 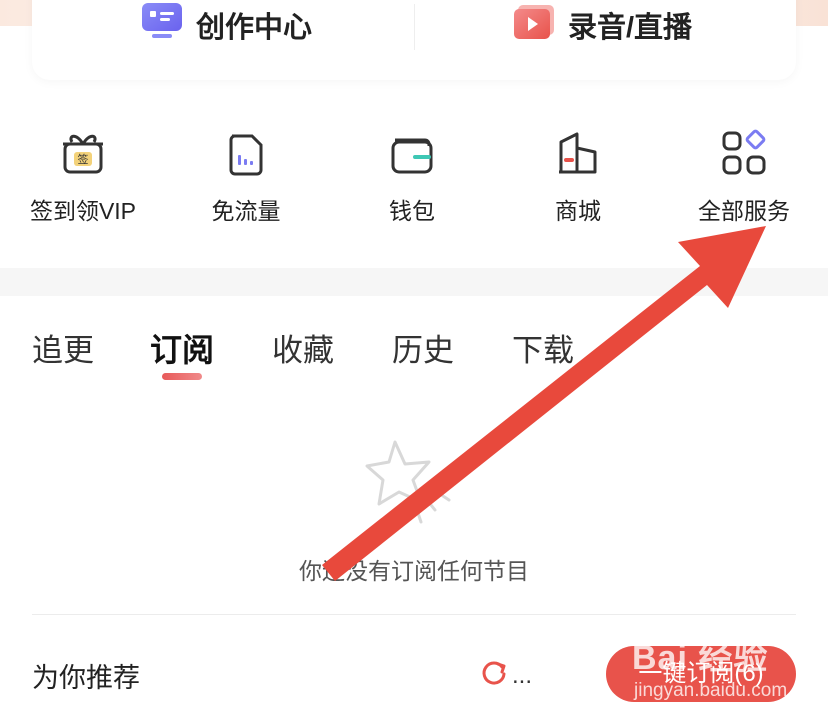 What do you see at coordinates (423, 347) in the screenshot?
I see `tab-history: 历史` at bounding box center [423, 347].